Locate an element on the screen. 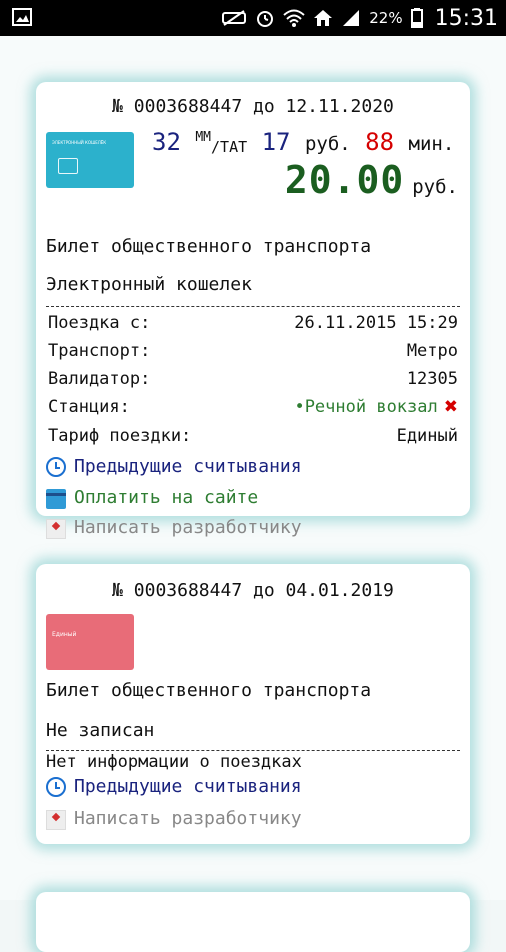 This screenshot has width=506, height=952. detail-label: Транспорт: is located at coordinates (99, 351).